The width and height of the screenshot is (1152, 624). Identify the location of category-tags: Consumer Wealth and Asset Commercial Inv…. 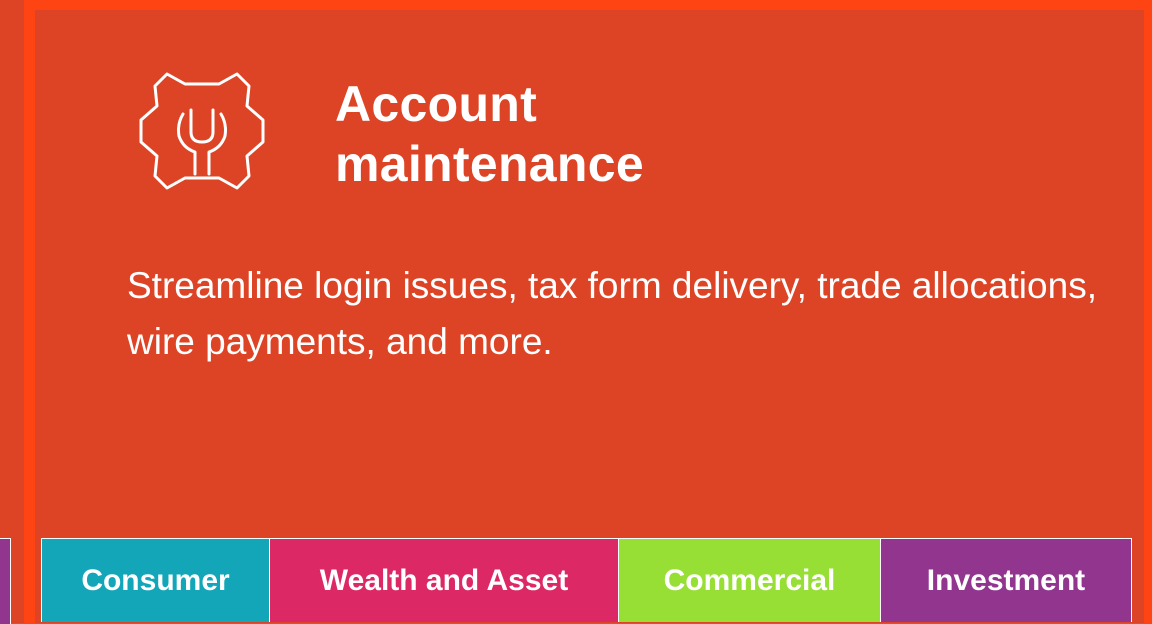
(586, 580).